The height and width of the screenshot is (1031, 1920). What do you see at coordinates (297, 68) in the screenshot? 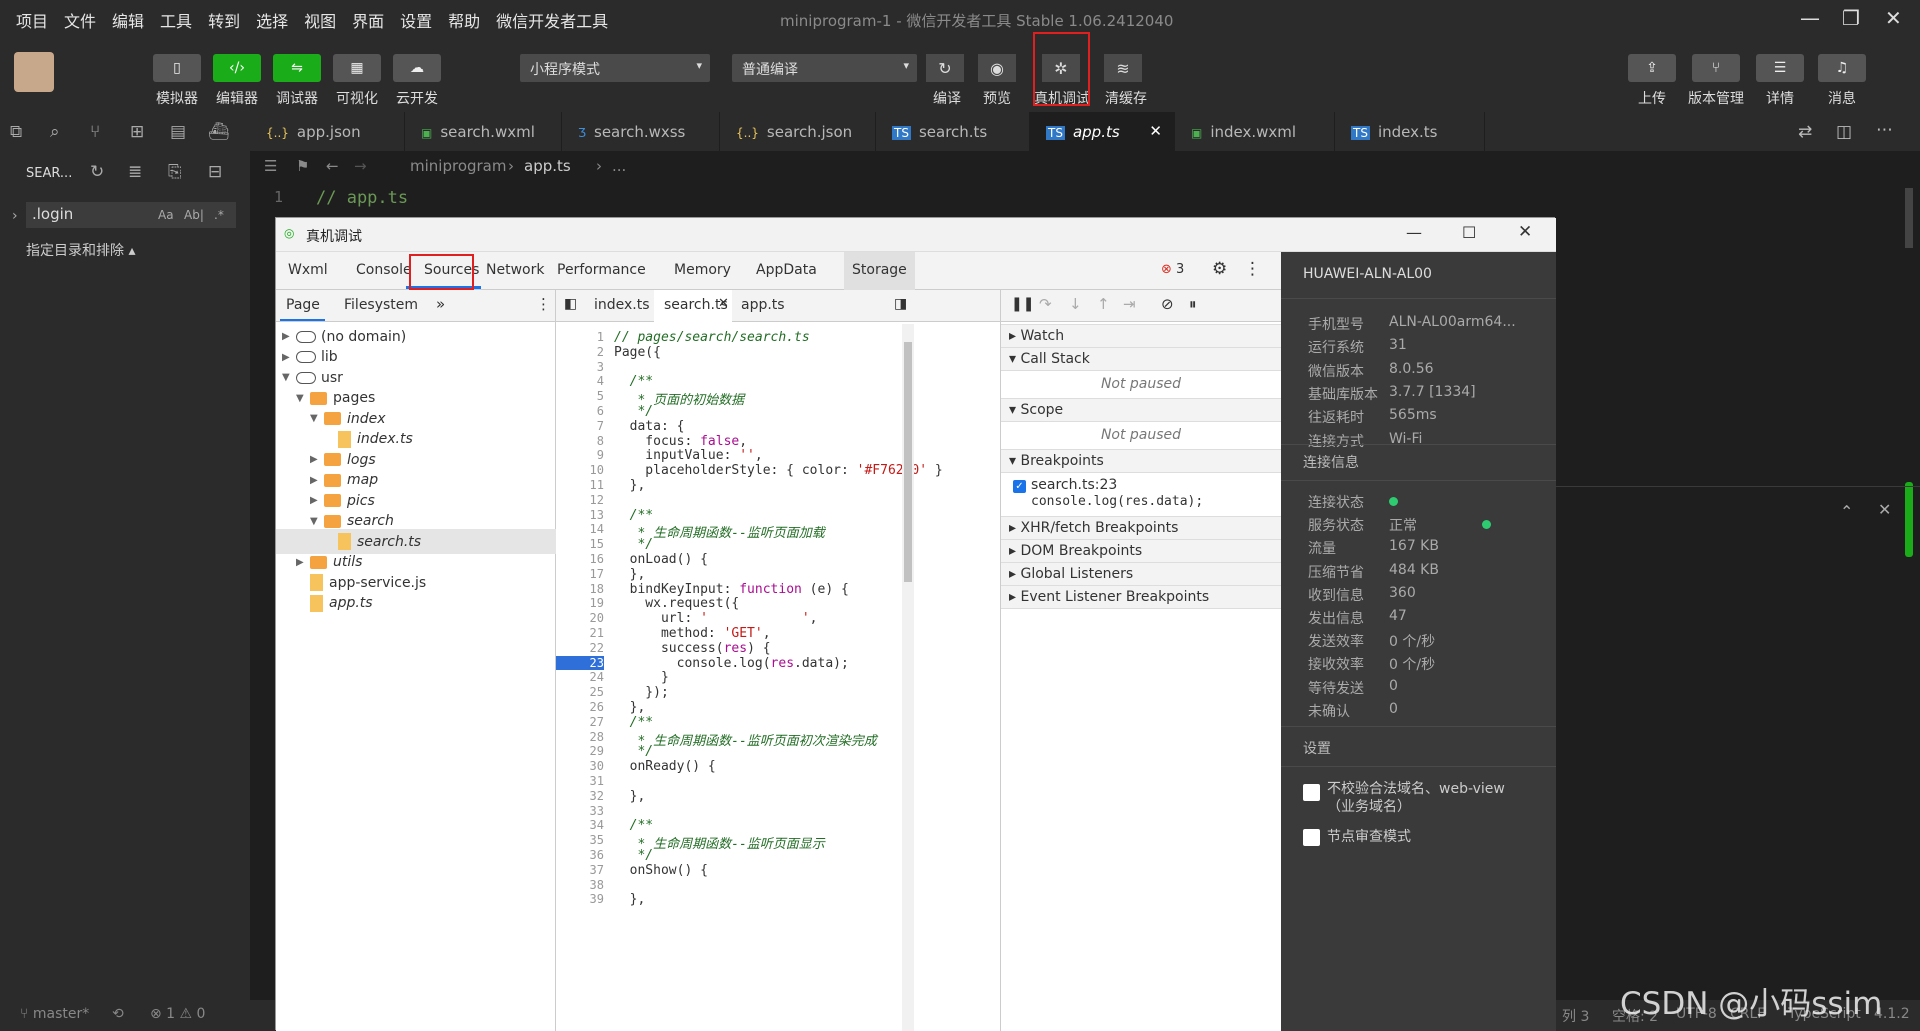
I see `debugger-icon: ⇋` at bounding box center [297, 68].